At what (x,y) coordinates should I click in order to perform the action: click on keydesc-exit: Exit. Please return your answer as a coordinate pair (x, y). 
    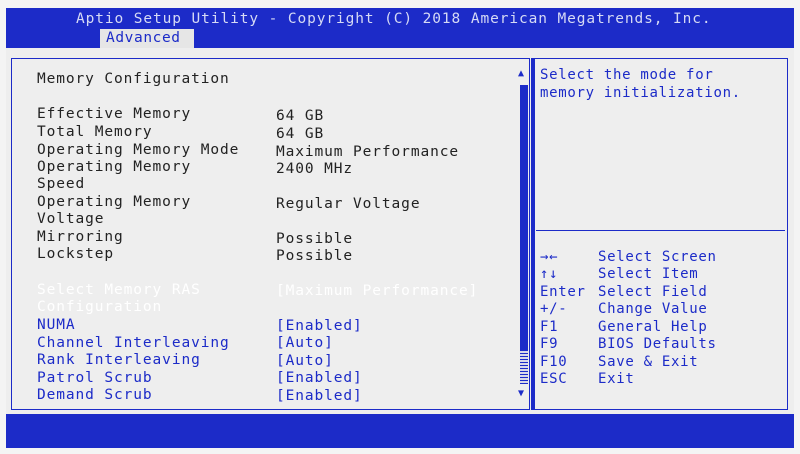
    Looking at the image, I should click on (616, 379).